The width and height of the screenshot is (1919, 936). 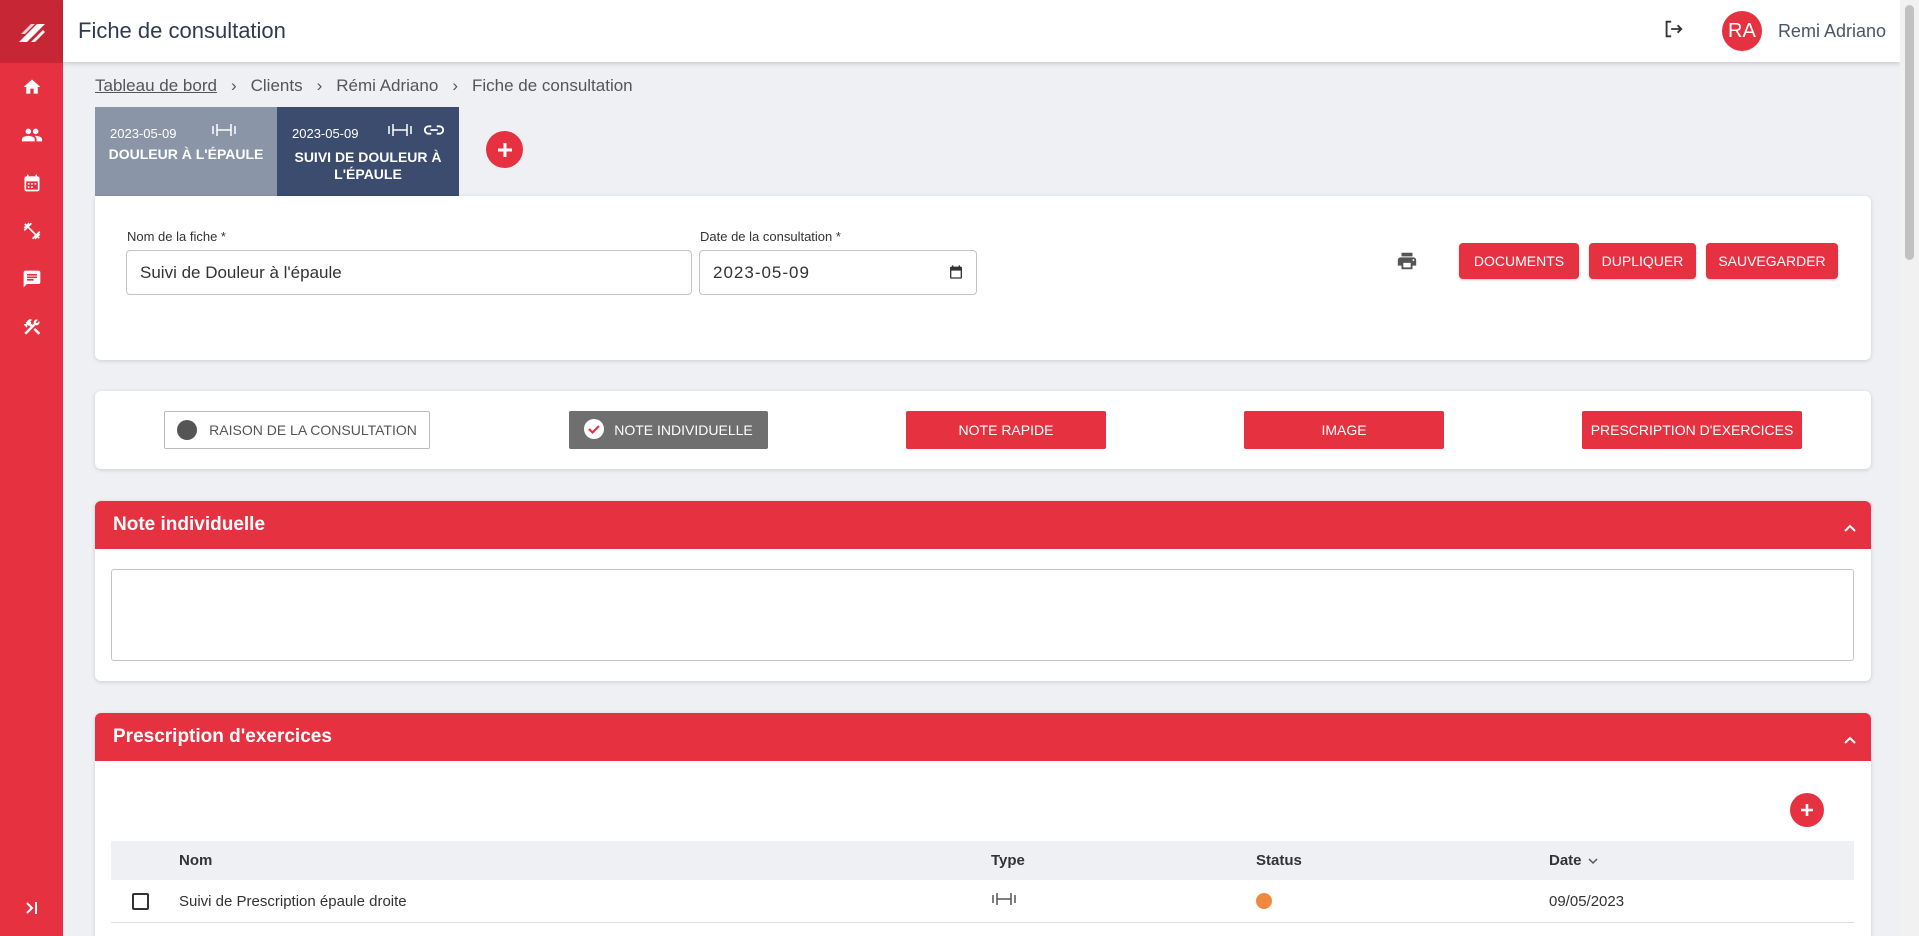 What do you see at coordinates (1279, 860) in the screenshot?
I see `column-status: Status` at bounding box center [1279, 860].